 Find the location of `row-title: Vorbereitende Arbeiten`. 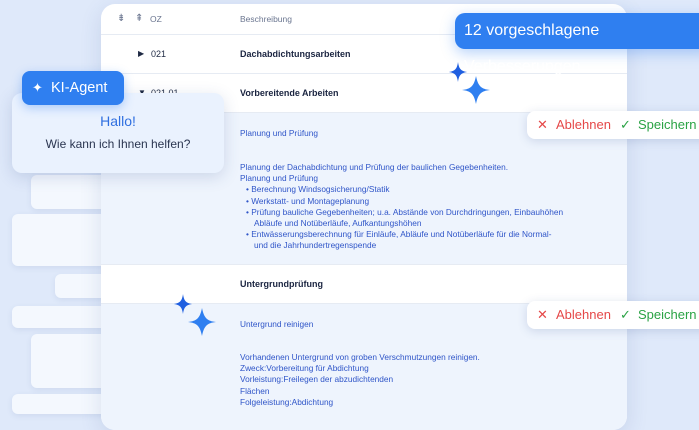

row-title: Vorbereitende Arbeiten is located at coordinates (289, 93).